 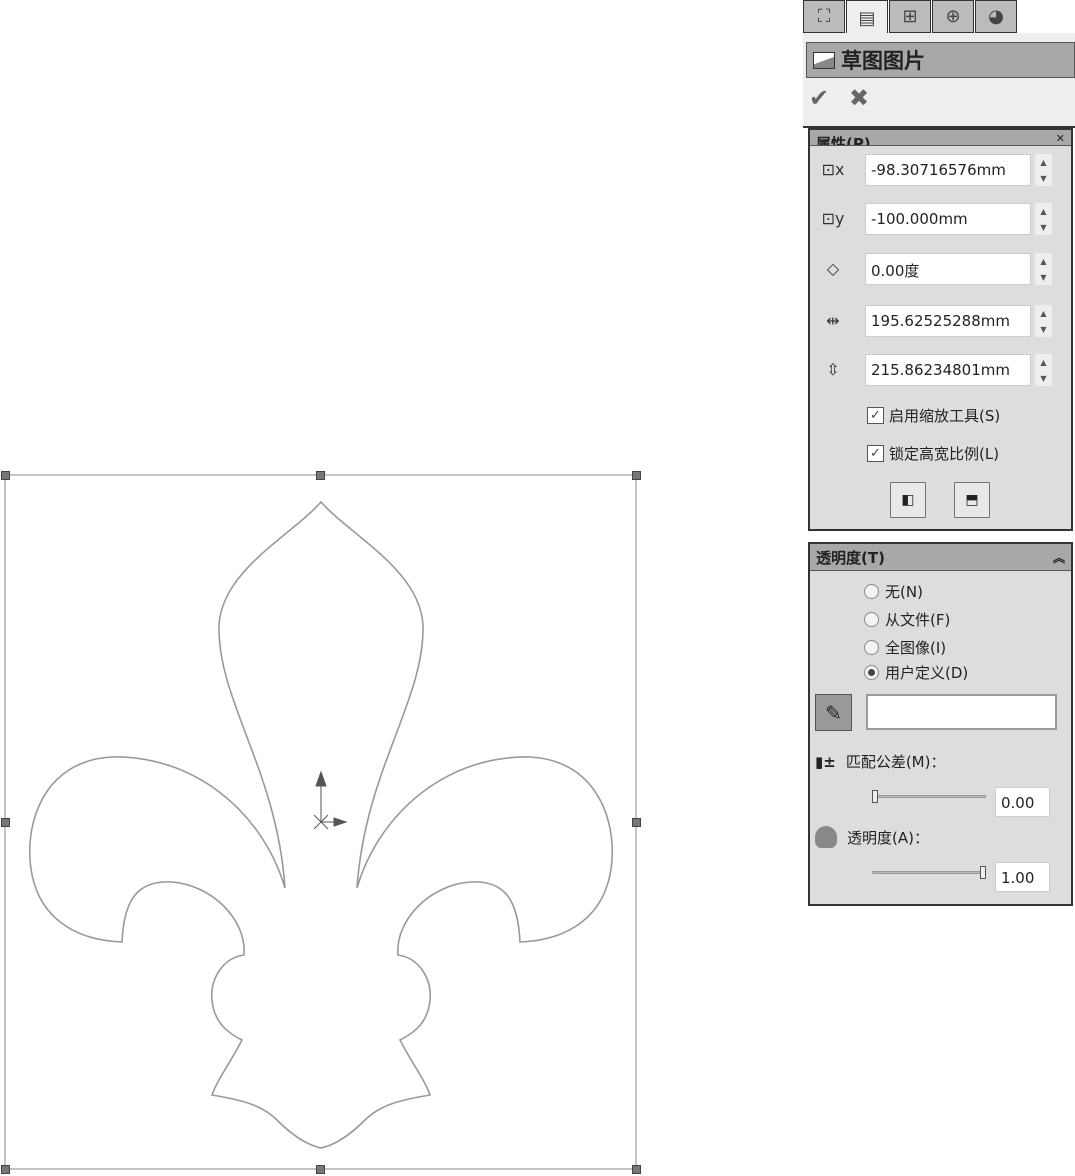 What do you see at coordinates (895, 762) in the screenshot?
I see `tolerance-label: 匹配公差(M)：` at bounding box center [895, 762].